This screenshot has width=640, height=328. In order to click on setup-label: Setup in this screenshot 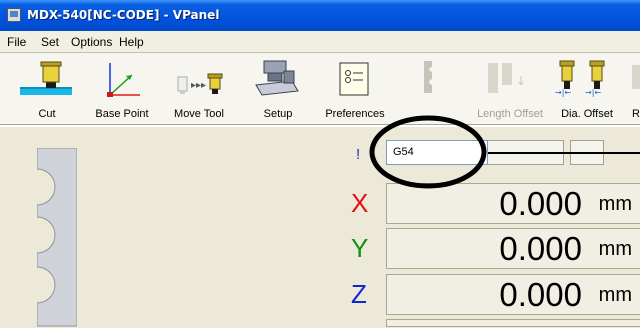, I will do `click(278, 114)`.